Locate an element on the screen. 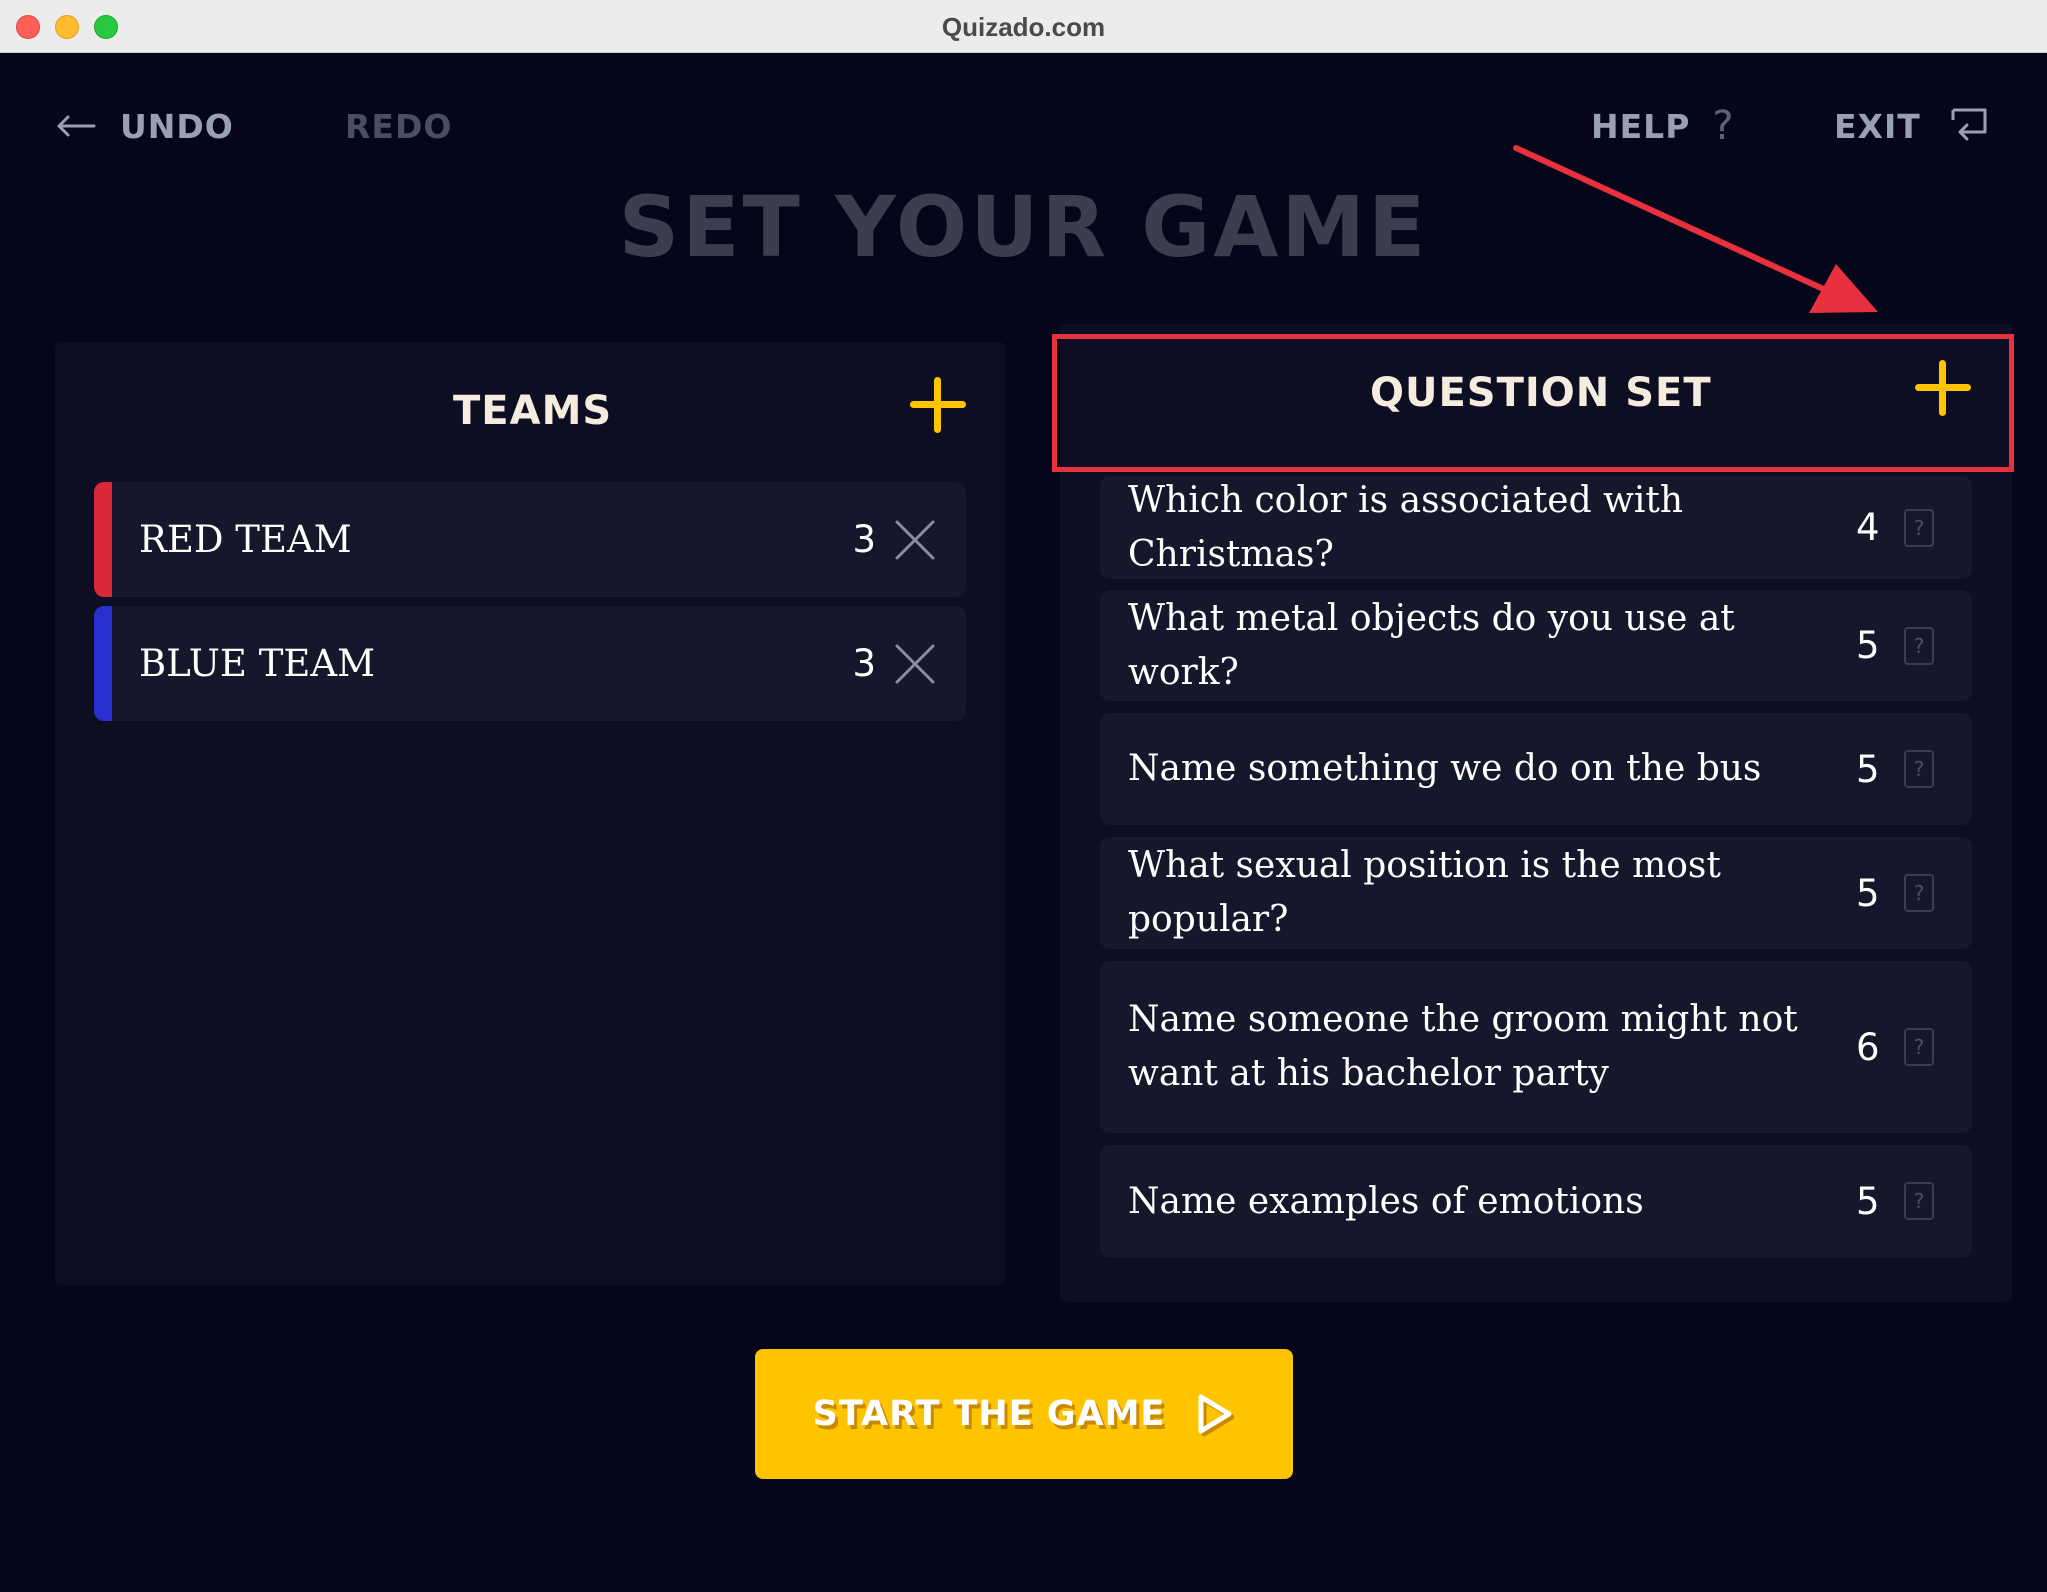 The image size is (2047, 1592). undo-label: UNDO is located at coordinates (177, 126).